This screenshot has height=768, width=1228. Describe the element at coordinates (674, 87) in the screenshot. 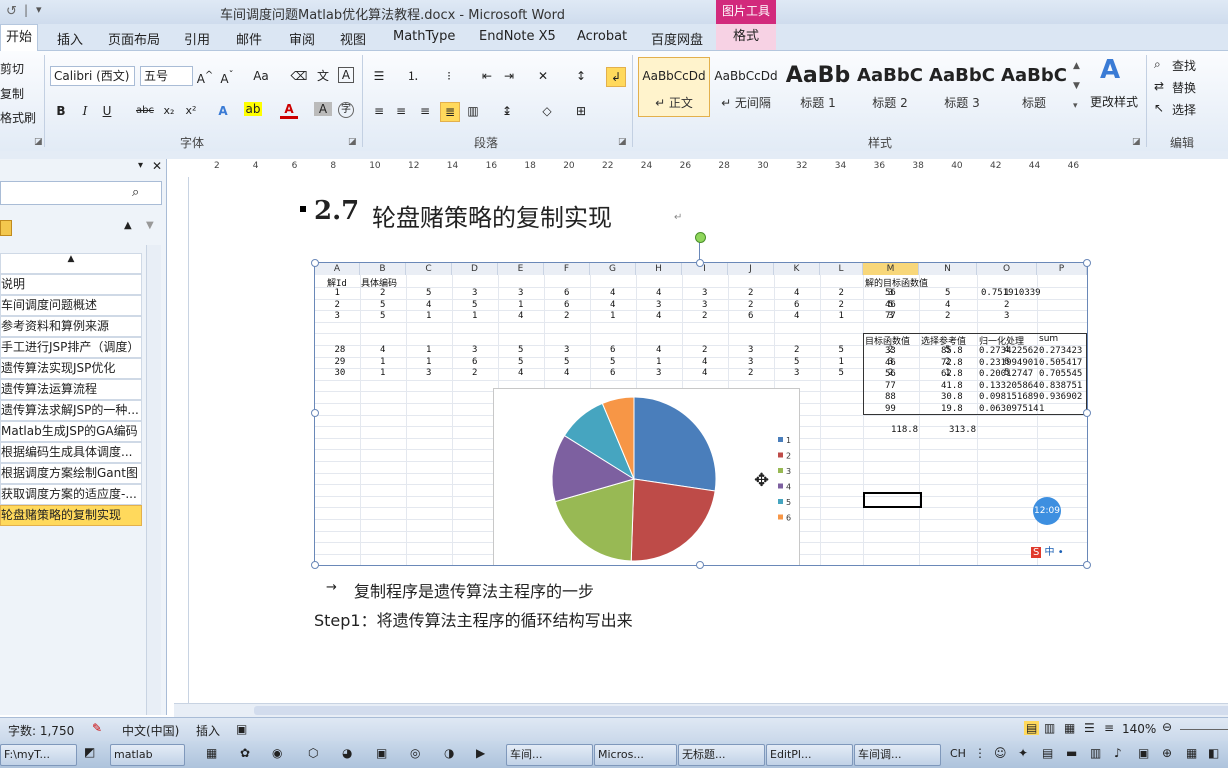

I see `style-normal: AaBbCcDd ↵ 正文` at that location.